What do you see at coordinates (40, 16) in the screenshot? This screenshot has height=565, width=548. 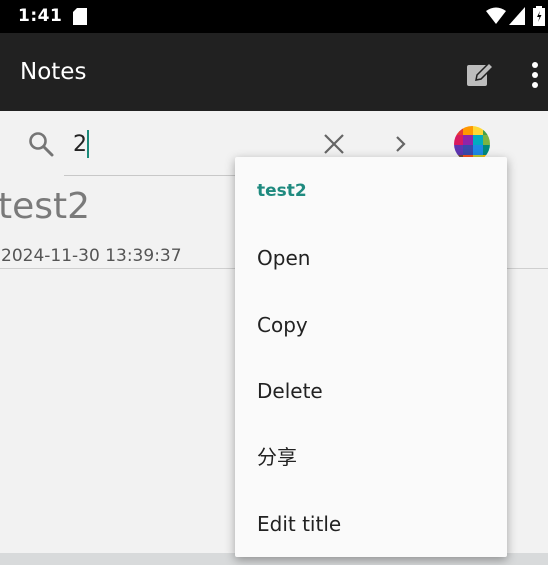 I see `status-time: 1:41` at bounding box center [40, 16].